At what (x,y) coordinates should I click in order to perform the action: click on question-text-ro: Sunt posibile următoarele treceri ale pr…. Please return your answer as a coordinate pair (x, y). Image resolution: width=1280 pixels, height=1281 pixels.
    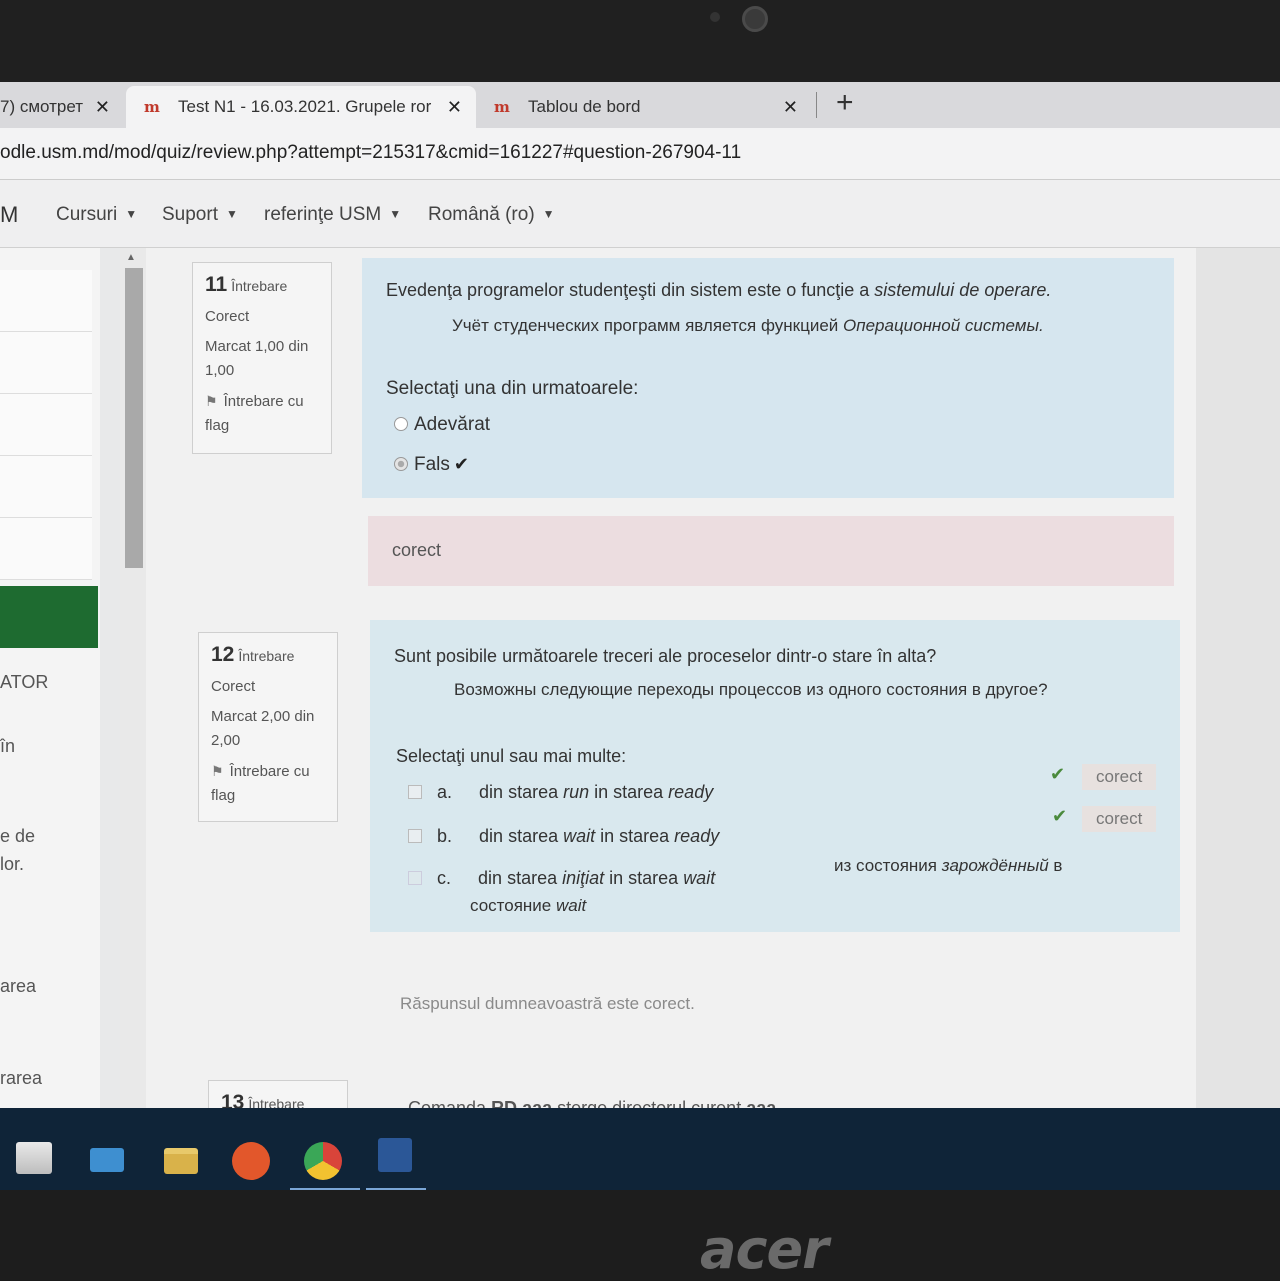
    Looking at the image, I should click on (665, 656).